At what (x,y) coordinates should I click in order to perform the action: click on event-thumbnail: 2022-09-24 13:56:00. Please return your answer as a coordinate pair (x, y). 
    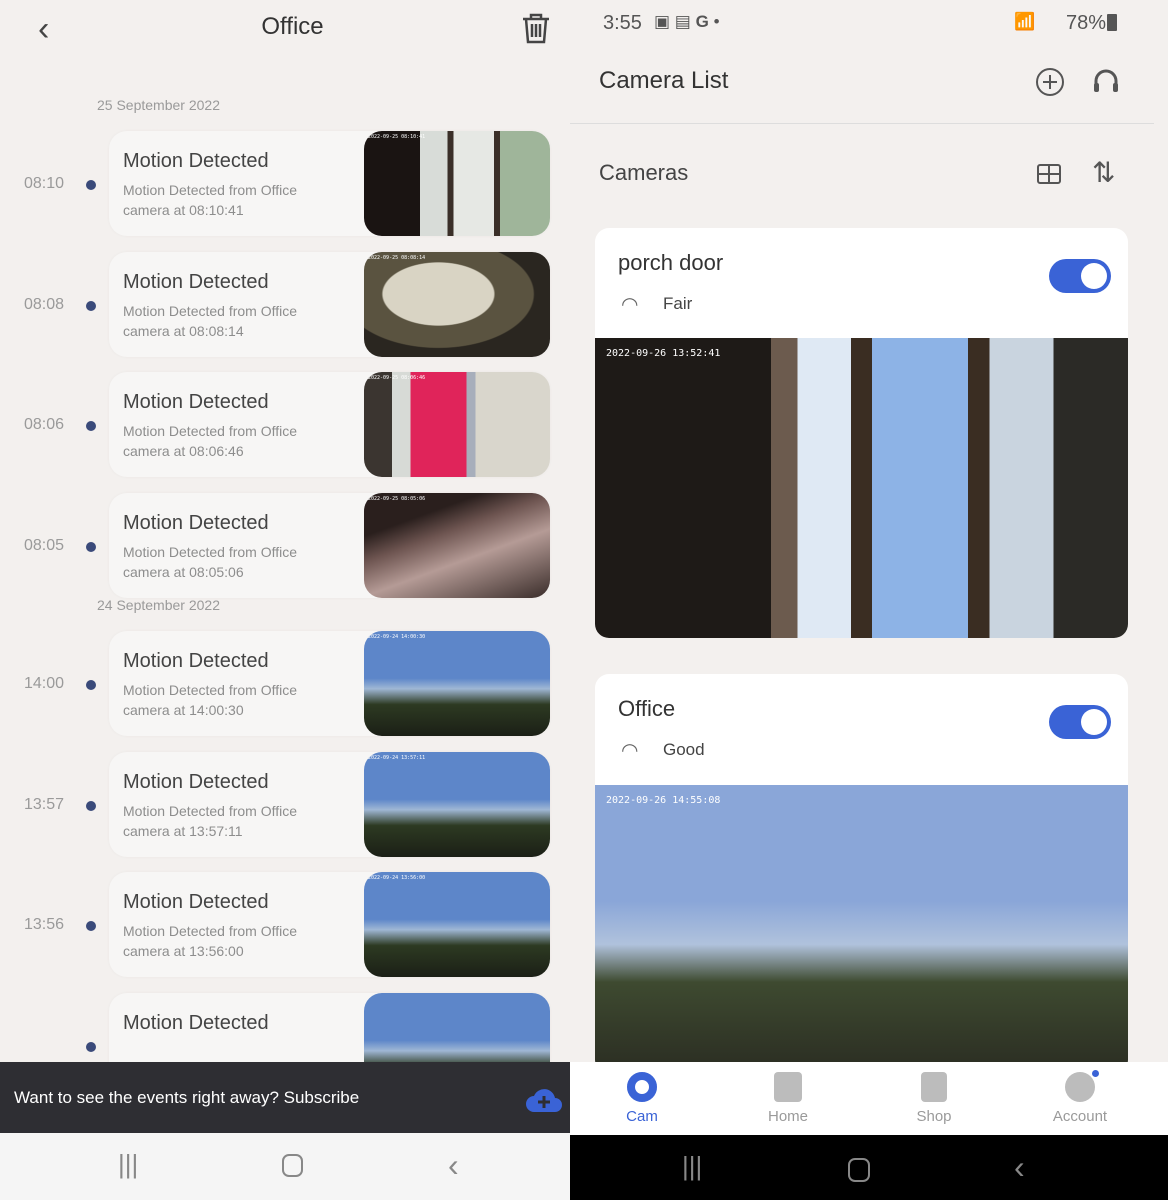
    Looking at the image, I should click on (457, 924).